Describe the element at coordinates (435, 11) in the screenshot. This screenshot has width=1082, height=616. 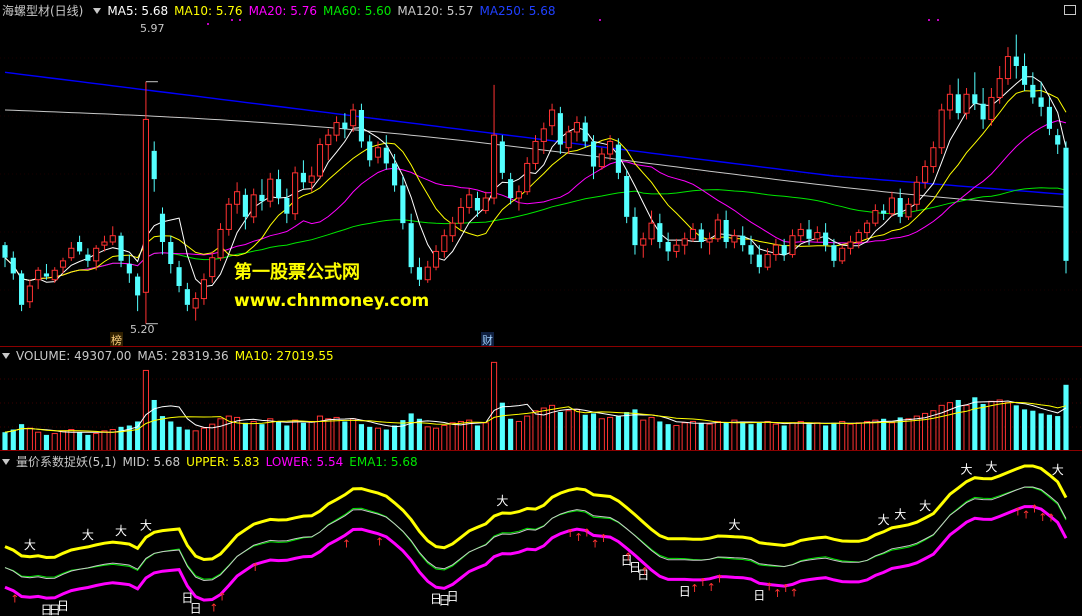
I see `ma120-label: MA120: 5.57` at that location.